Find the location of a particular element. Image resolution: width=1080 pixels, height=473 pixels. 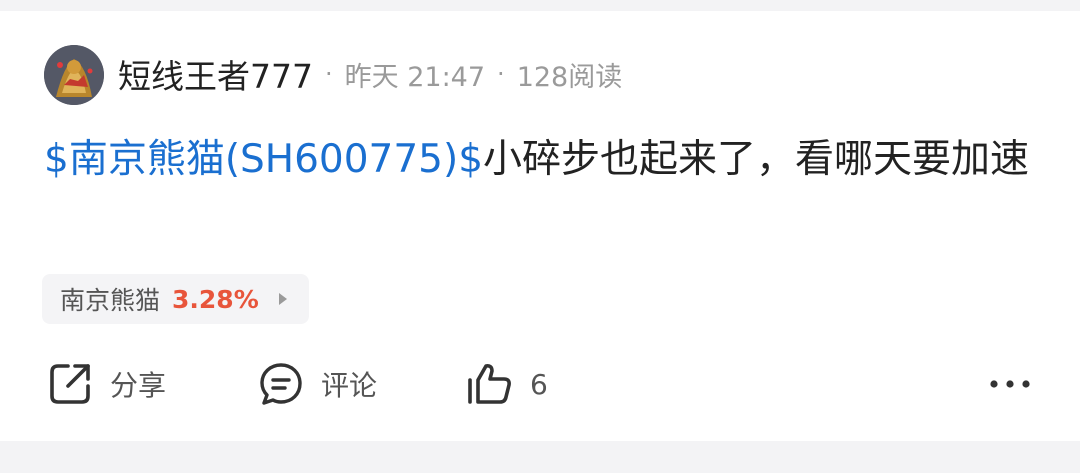

share-button: 分享 is located at coordinates (106, 384).